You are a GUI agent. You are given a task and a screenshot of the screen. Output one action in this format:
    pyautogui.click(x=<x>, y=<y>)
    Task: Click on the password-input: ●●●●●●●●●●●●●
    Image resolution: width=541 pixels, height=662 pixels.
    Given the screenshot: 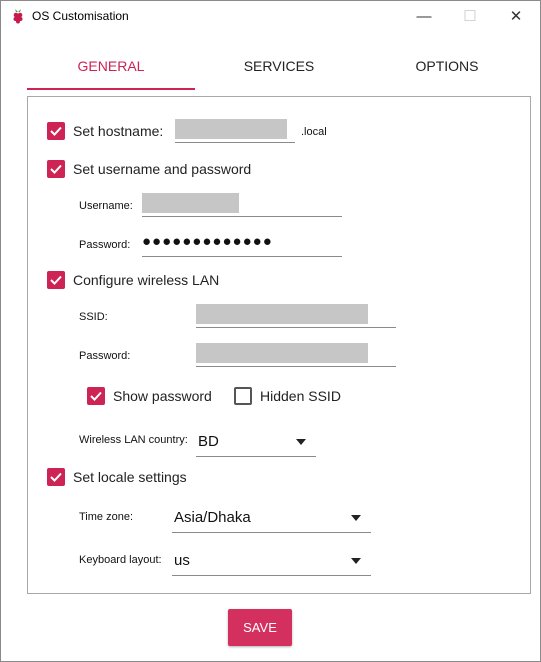 What is the action you would take?
    pyautogui.click(x=242, y=245)
    